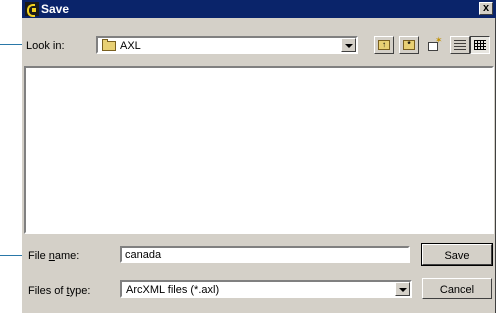  Describe the element at coordinates (227, 45) in the screenshot. I see `look-in-select: AXL` at that location.